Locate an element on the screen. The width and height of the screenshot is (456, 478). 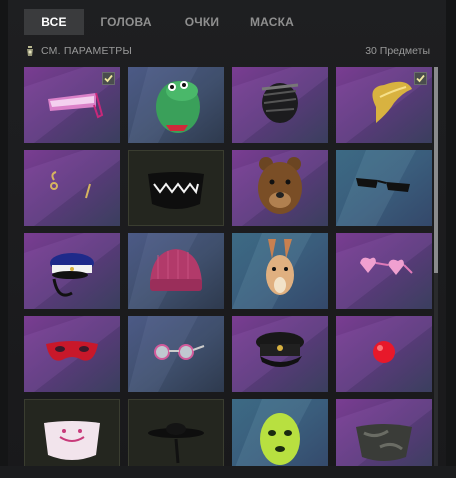
dinosaur-head-mask-icon is located at coordinates (176, 105).